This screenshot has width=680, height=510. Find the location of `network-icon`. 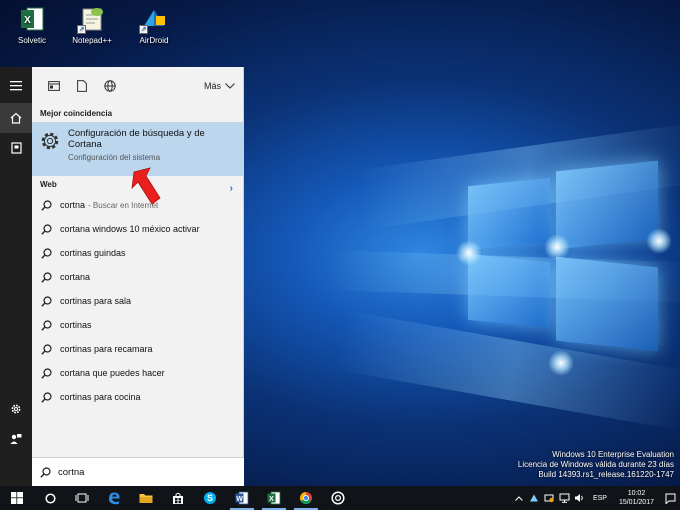

network-icon is located at coordinates (564, 498).